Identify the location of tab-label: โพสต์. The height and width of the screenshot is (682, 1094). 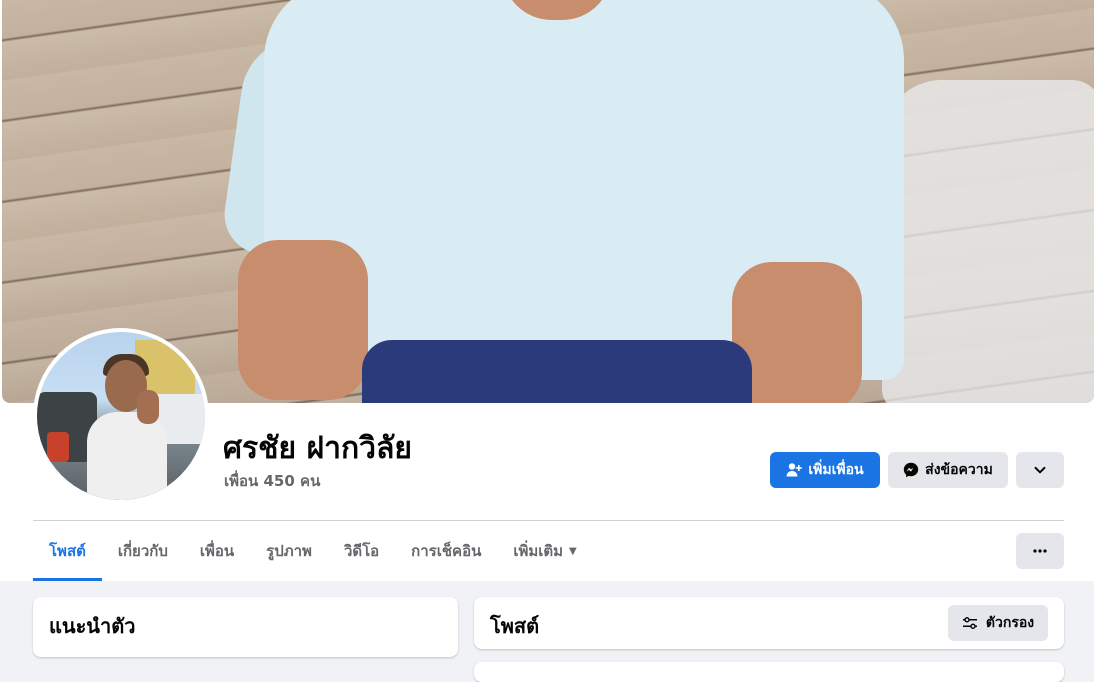
(67, 551).